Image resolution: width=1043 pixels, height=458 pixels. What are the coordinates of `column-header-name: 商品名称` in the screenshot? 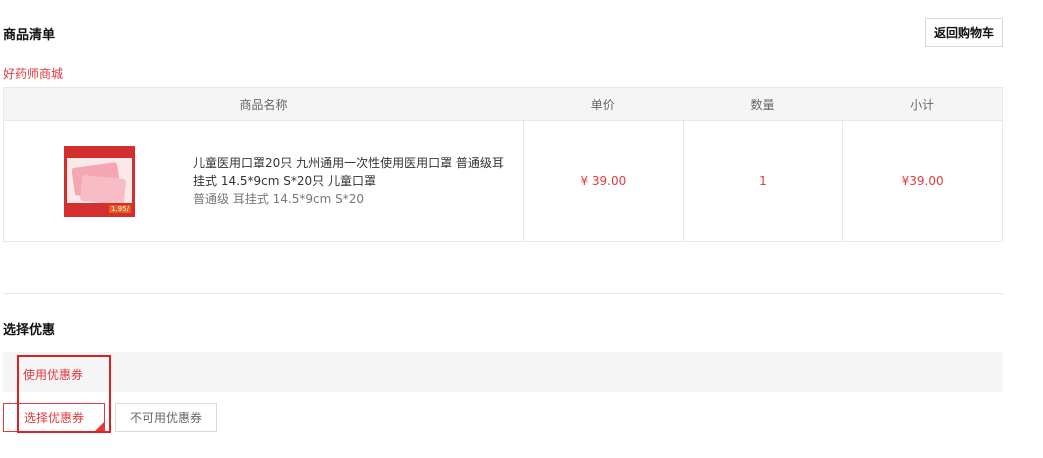 It's located at (263, 104).